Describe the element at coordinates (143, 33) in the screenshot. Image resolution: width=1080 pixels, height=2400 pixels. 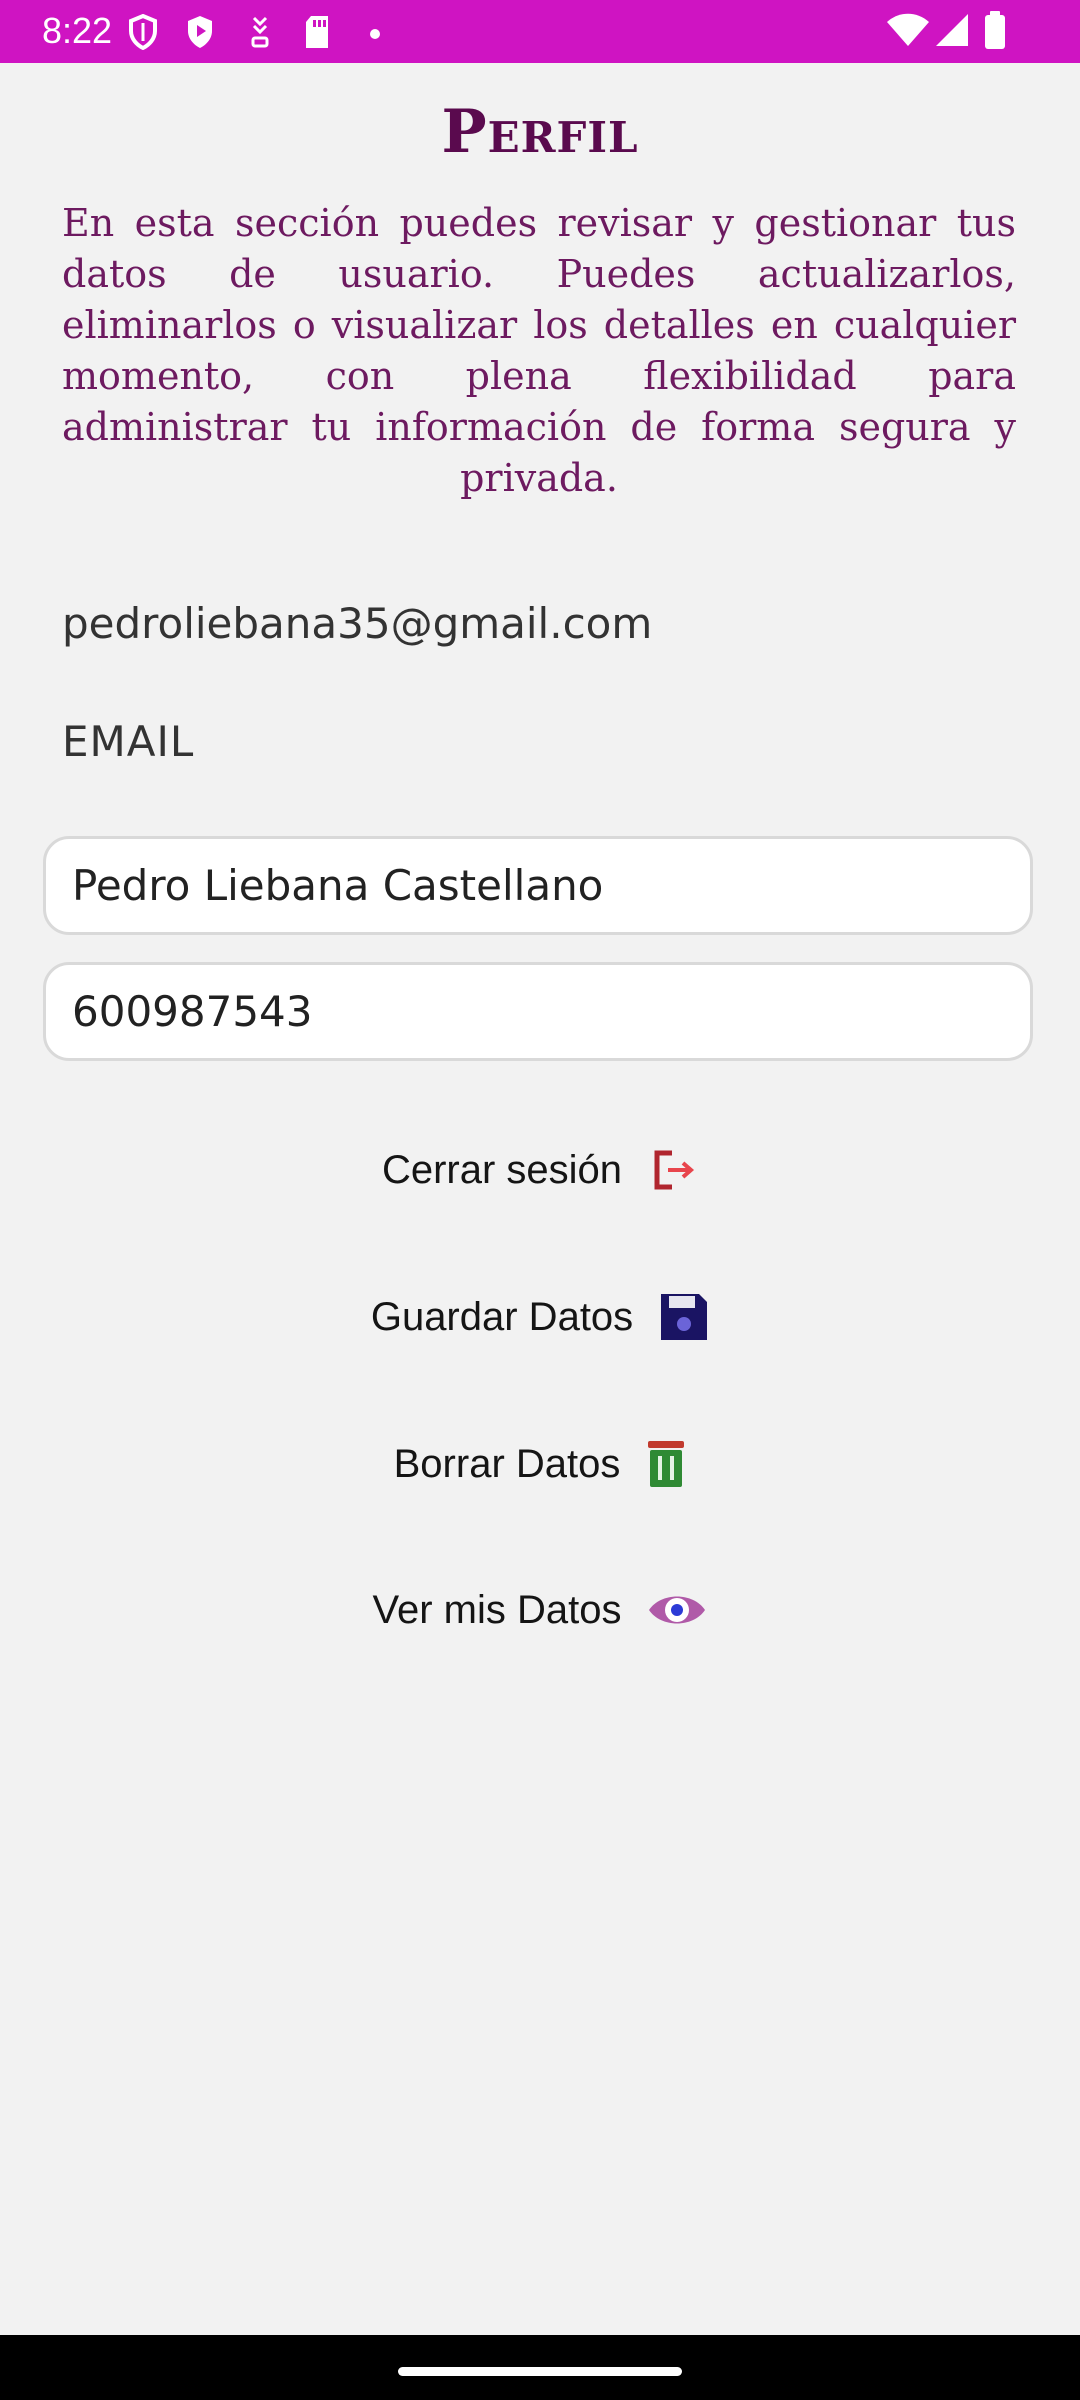
I see `shield-icon` at that location.